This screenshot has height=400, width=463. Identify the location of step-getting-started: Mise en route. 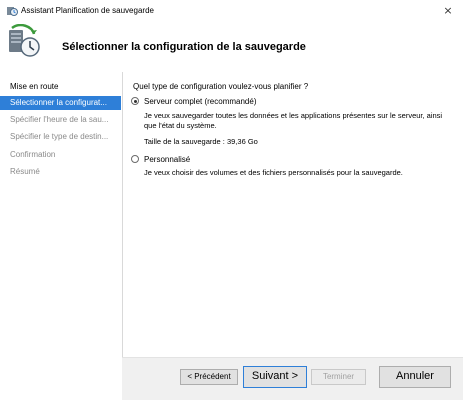
(60, 87).